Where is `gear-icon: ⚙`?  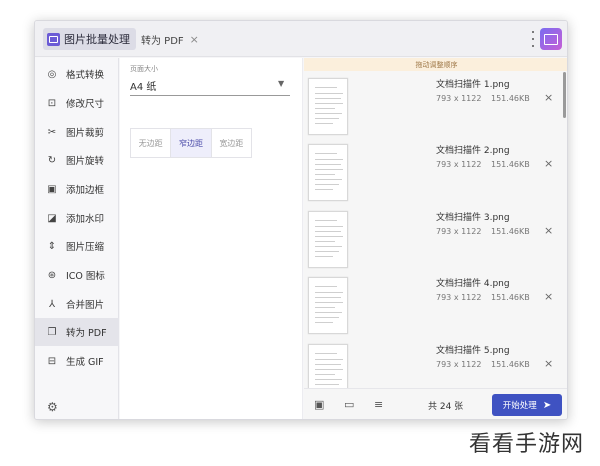
gear-icon: ⚙ is located at coordinates (52, 407).